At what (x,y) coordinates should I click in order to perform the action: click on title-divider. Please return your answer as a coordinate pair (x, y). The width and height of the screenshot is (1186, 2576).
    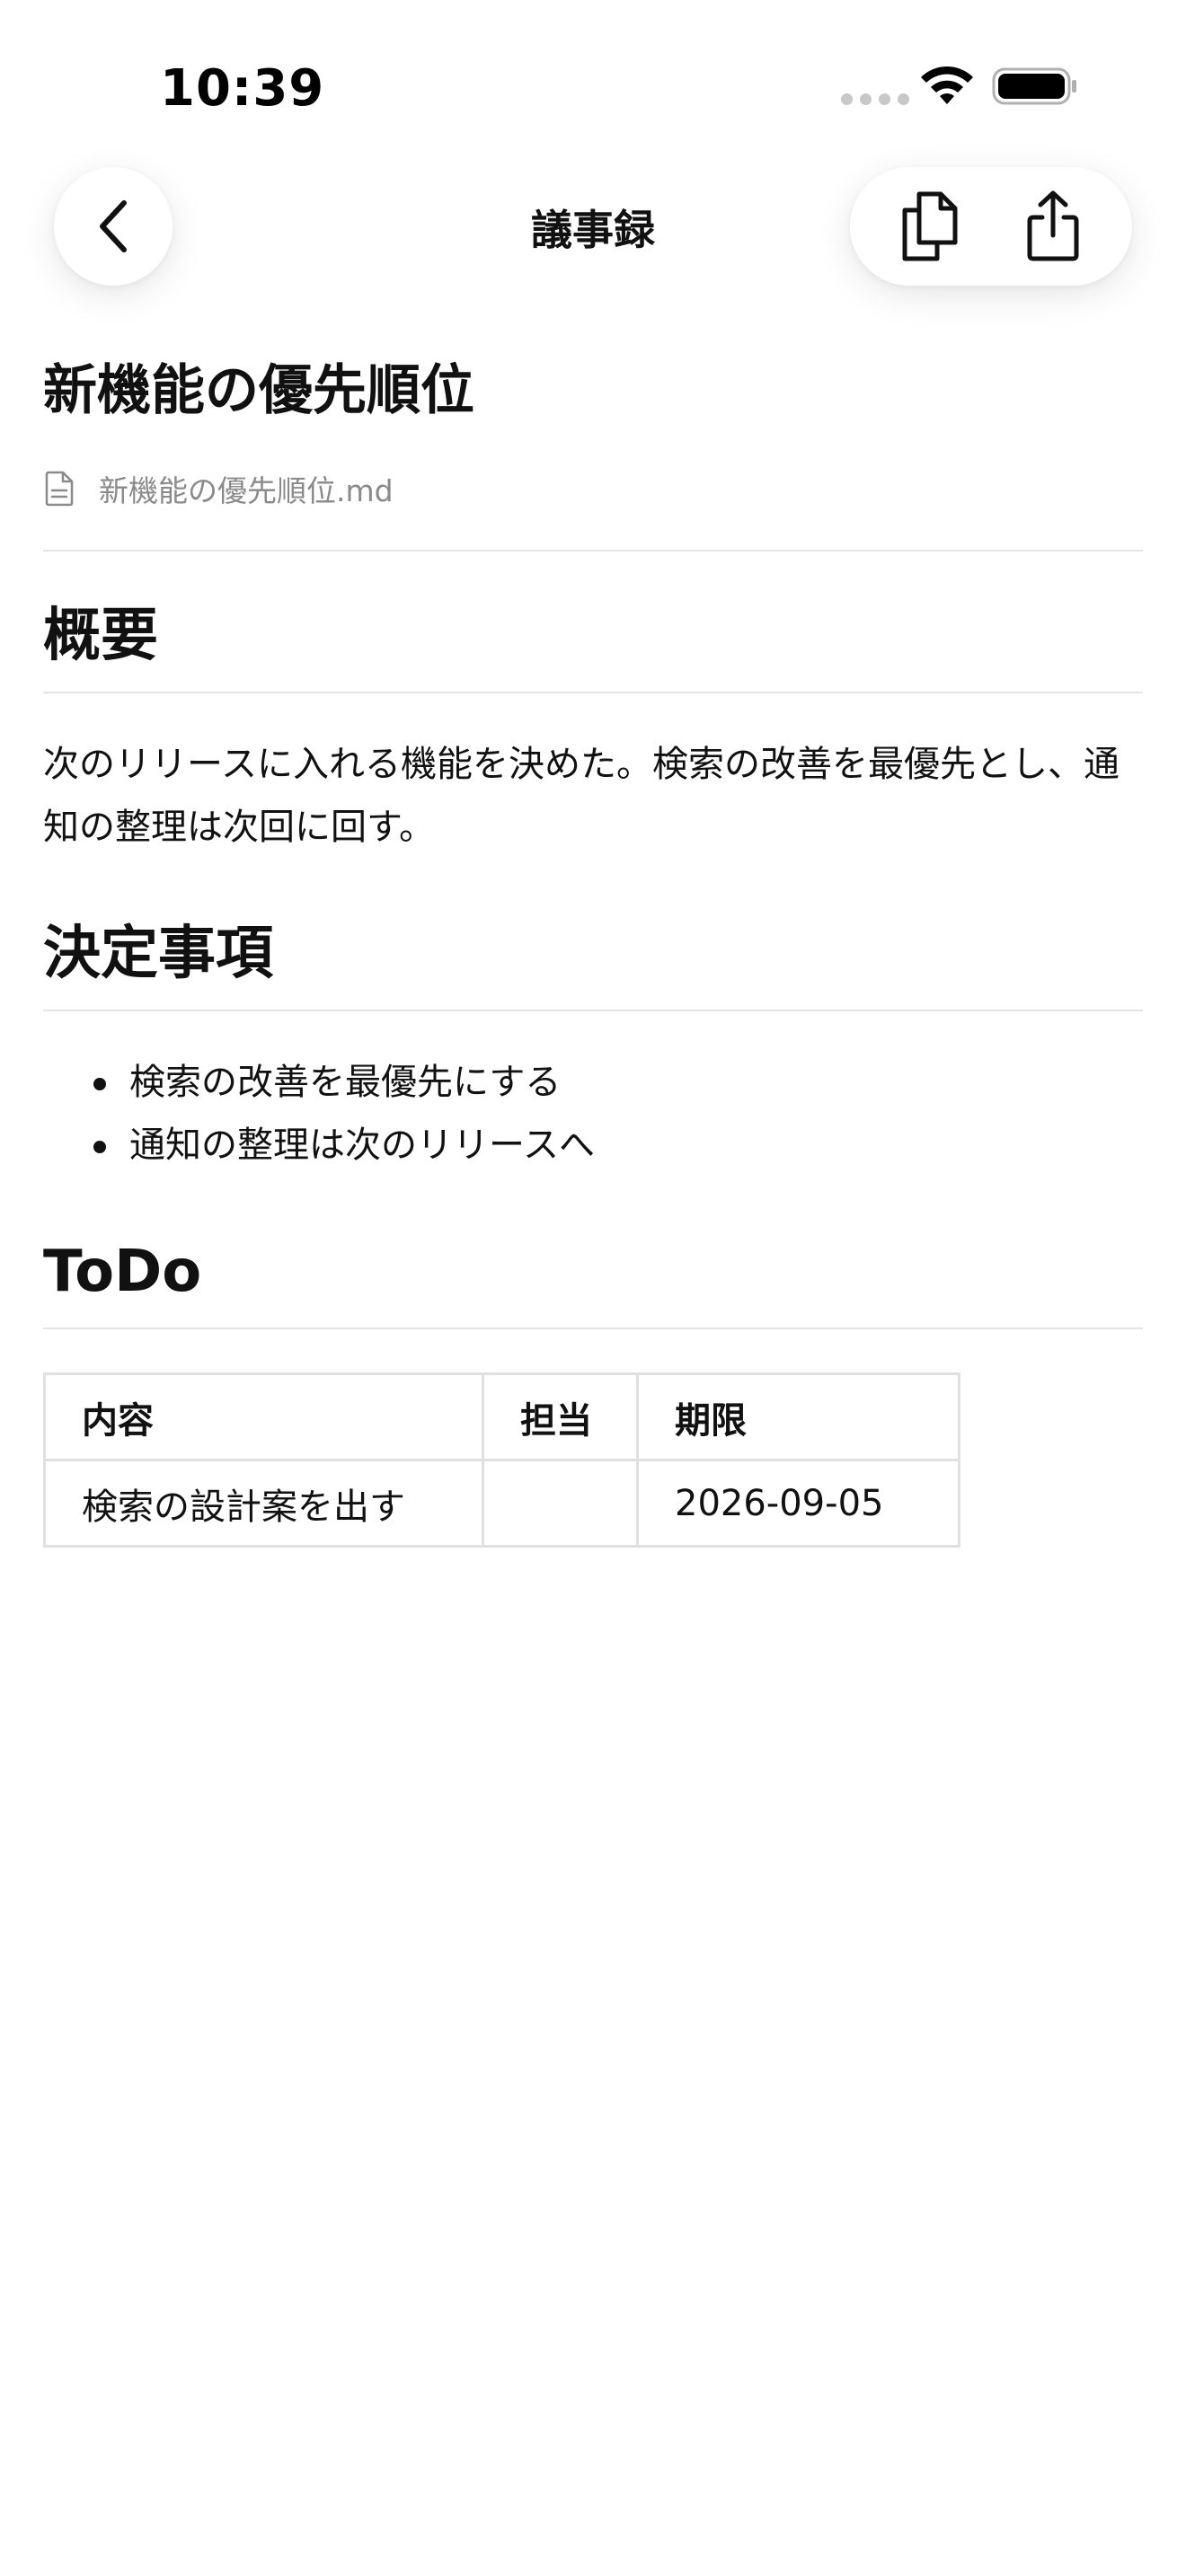
    Looking at the image, I should click on (593, 550).